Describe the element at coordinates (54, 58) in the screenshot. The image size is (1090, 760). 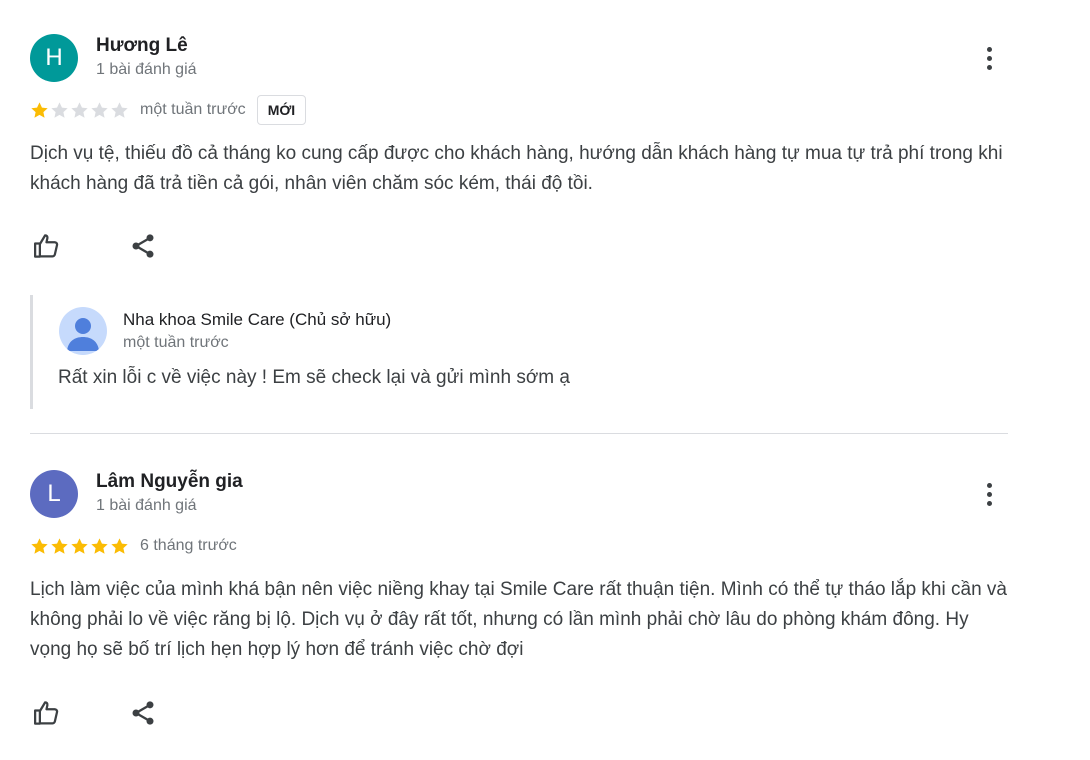
I see `avatar: H` at that location.